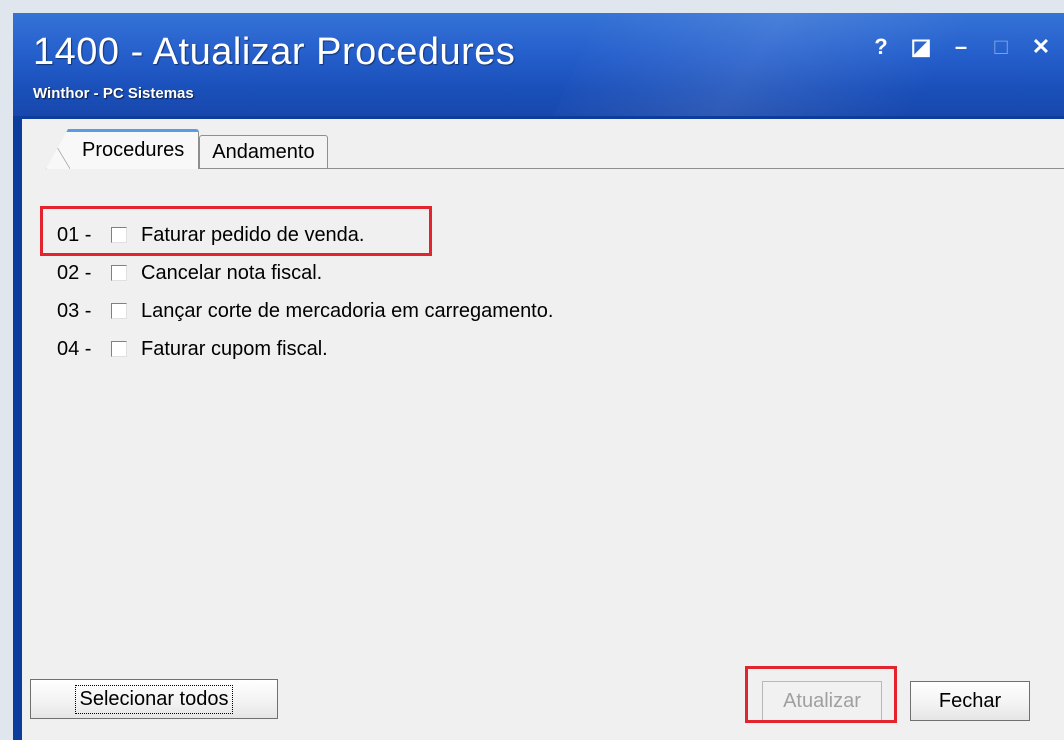 This screenshot has height=740, width=1064. I want to click on tab-bar: Procedures Andamento, so click(187, 148).